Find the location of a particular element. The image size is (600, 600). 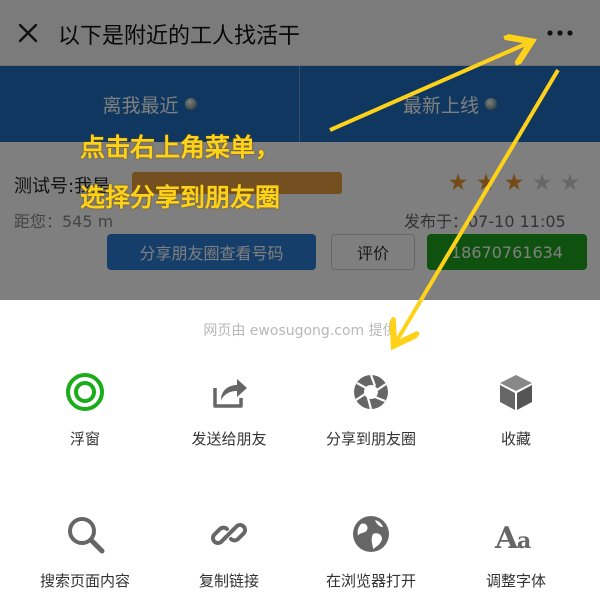

menu-item-label: 搜索页面内容 is located at coordinates (84, 581).